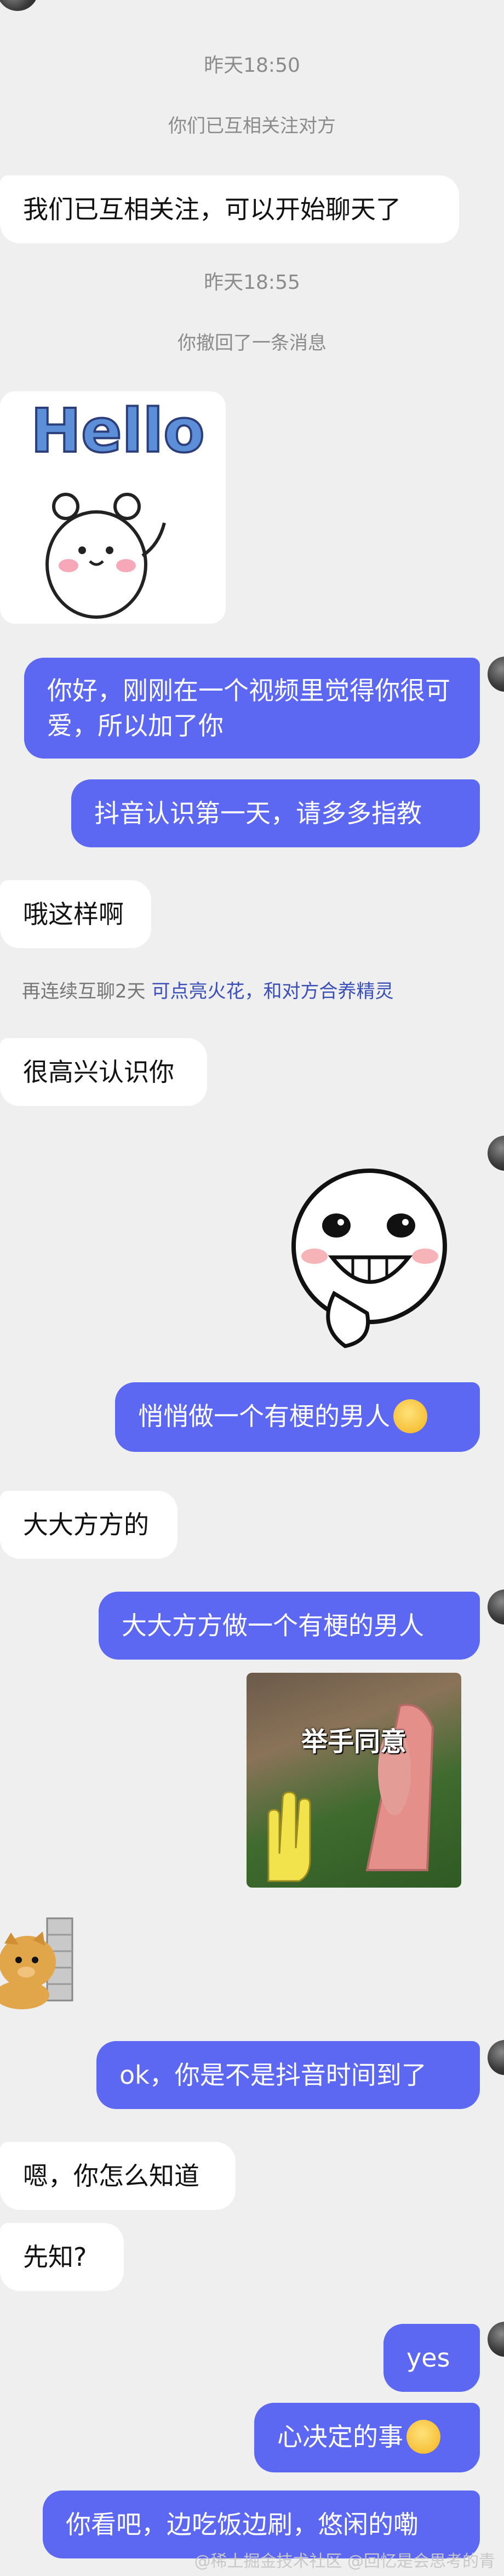 The width and height of the screenshot is (504, 2576). I want to click on meme-caption: 举手同意, so click(353, 1741).